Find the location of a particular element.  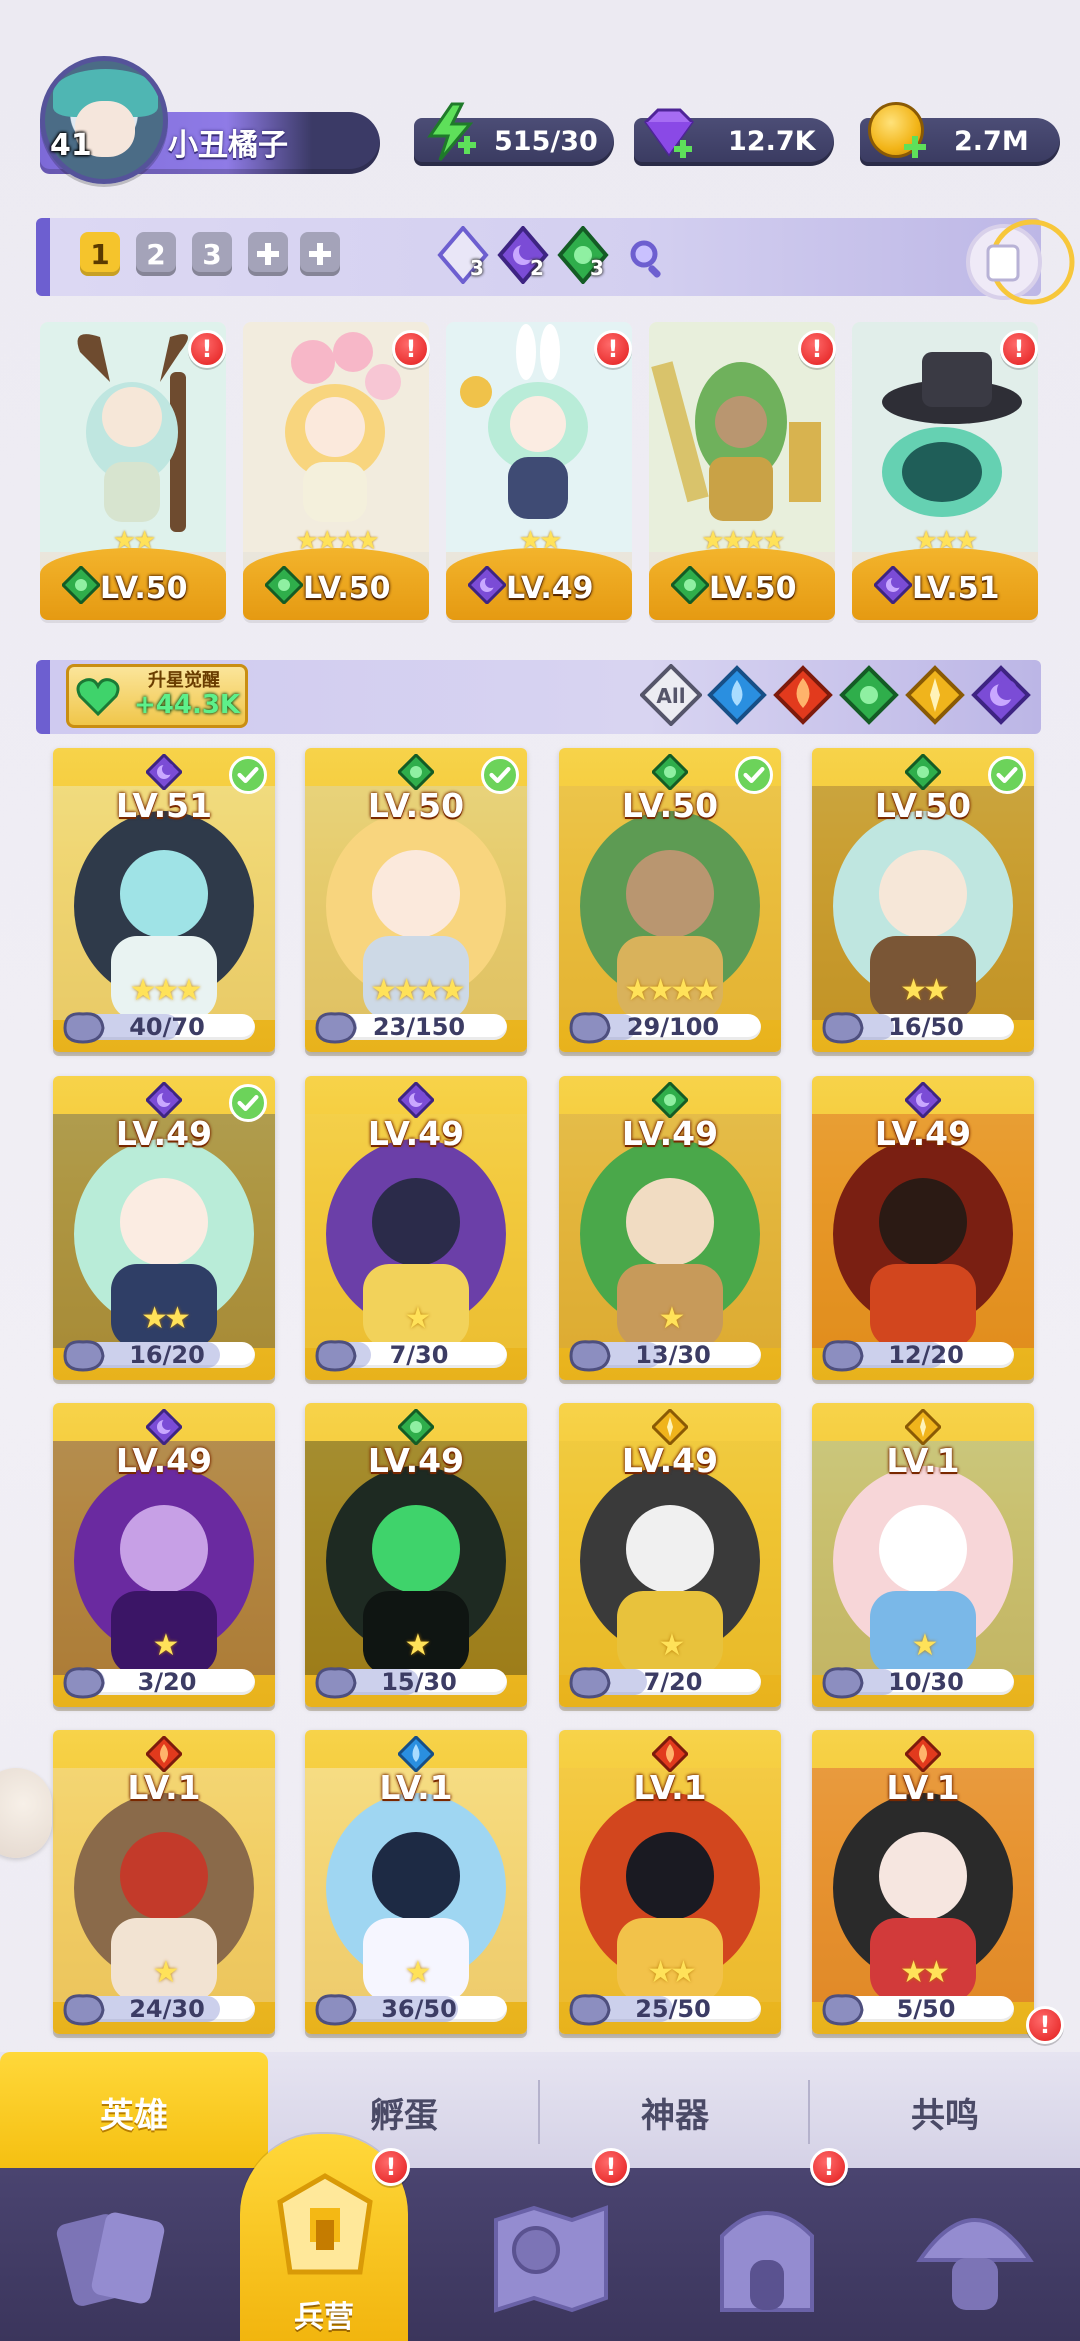

shard-progress-text: 3/20 is located at coordinates (167, 1682).